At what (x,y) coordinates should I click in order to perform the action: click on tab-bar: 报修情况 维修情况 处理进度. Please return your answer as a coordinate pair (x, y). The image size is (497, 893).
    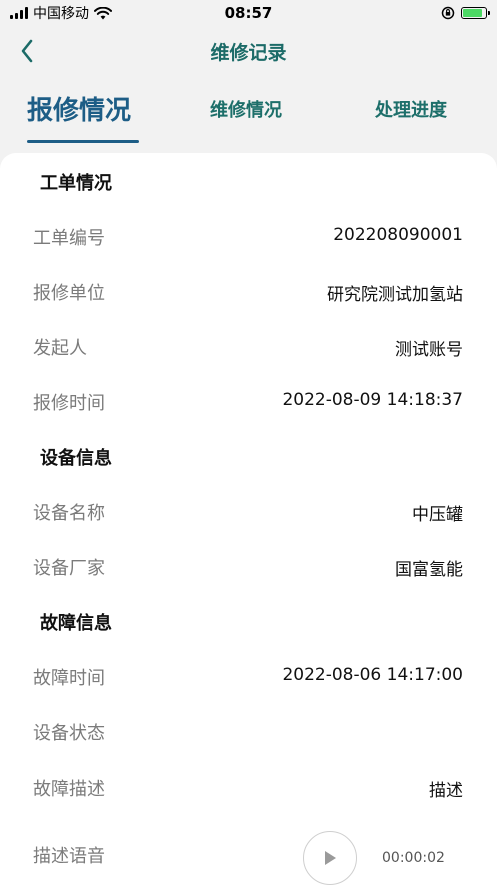
    Looking at the image, I should click on (248, 112).